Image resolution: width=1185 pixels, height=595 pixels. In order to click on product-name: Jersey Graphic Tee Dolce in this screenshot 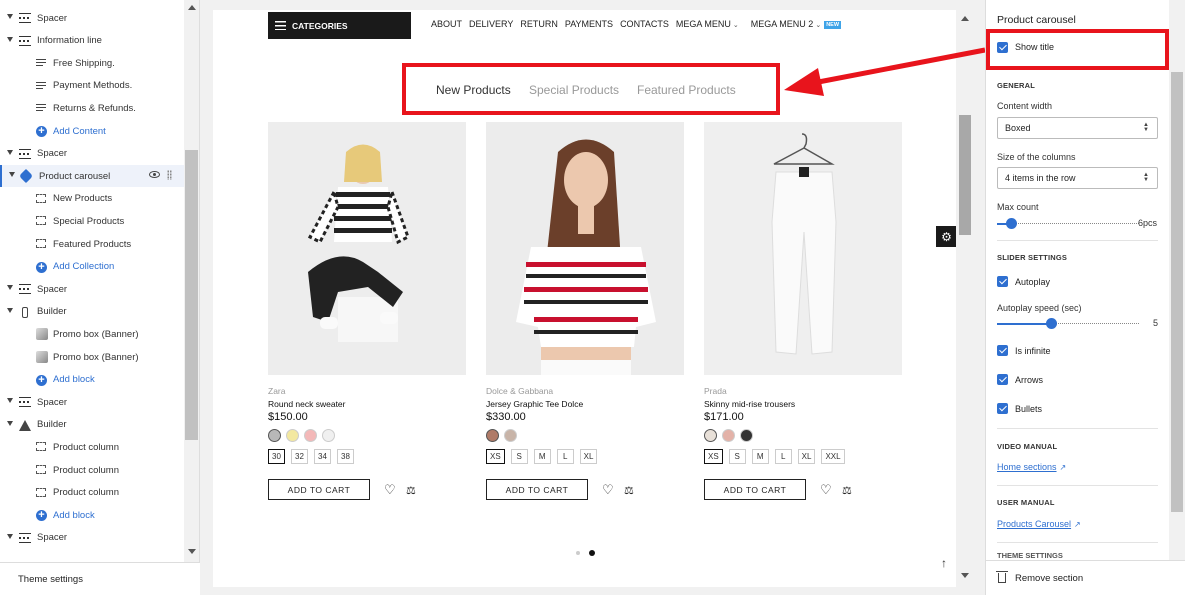, I will do `click(534, 404)`.